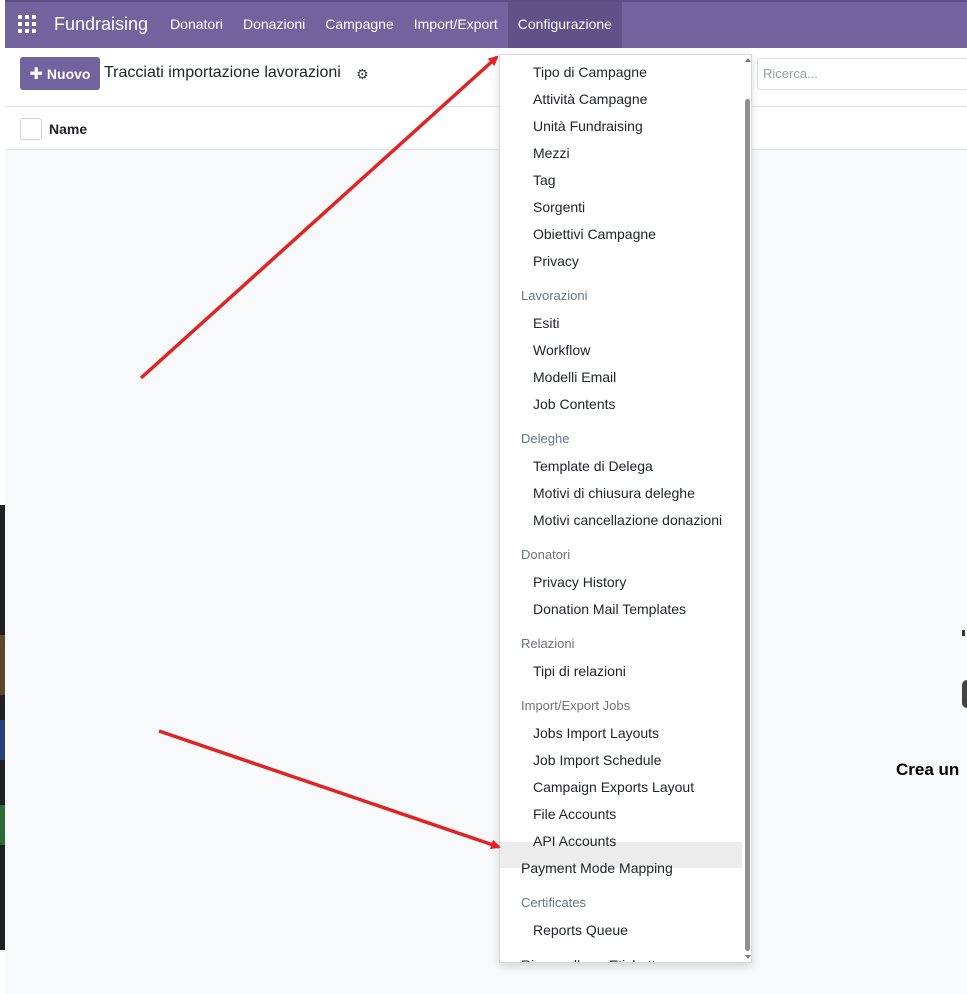  I want to click on annotation-arrow-top, so click(319, 217).